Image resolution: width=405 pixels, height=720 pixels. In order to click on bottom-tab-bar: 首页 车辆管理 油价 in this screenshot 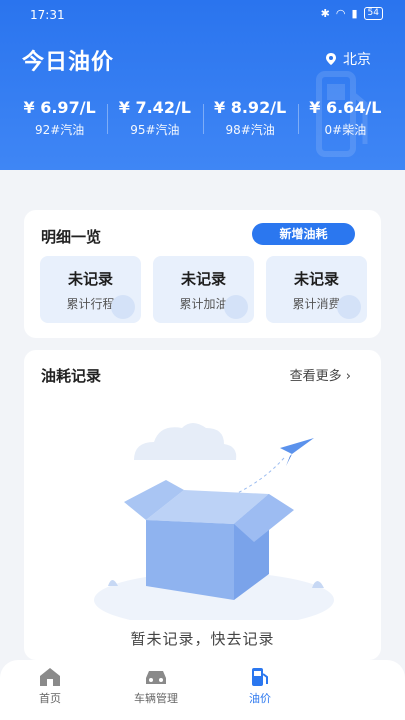, I will do `click(202, 690)`.